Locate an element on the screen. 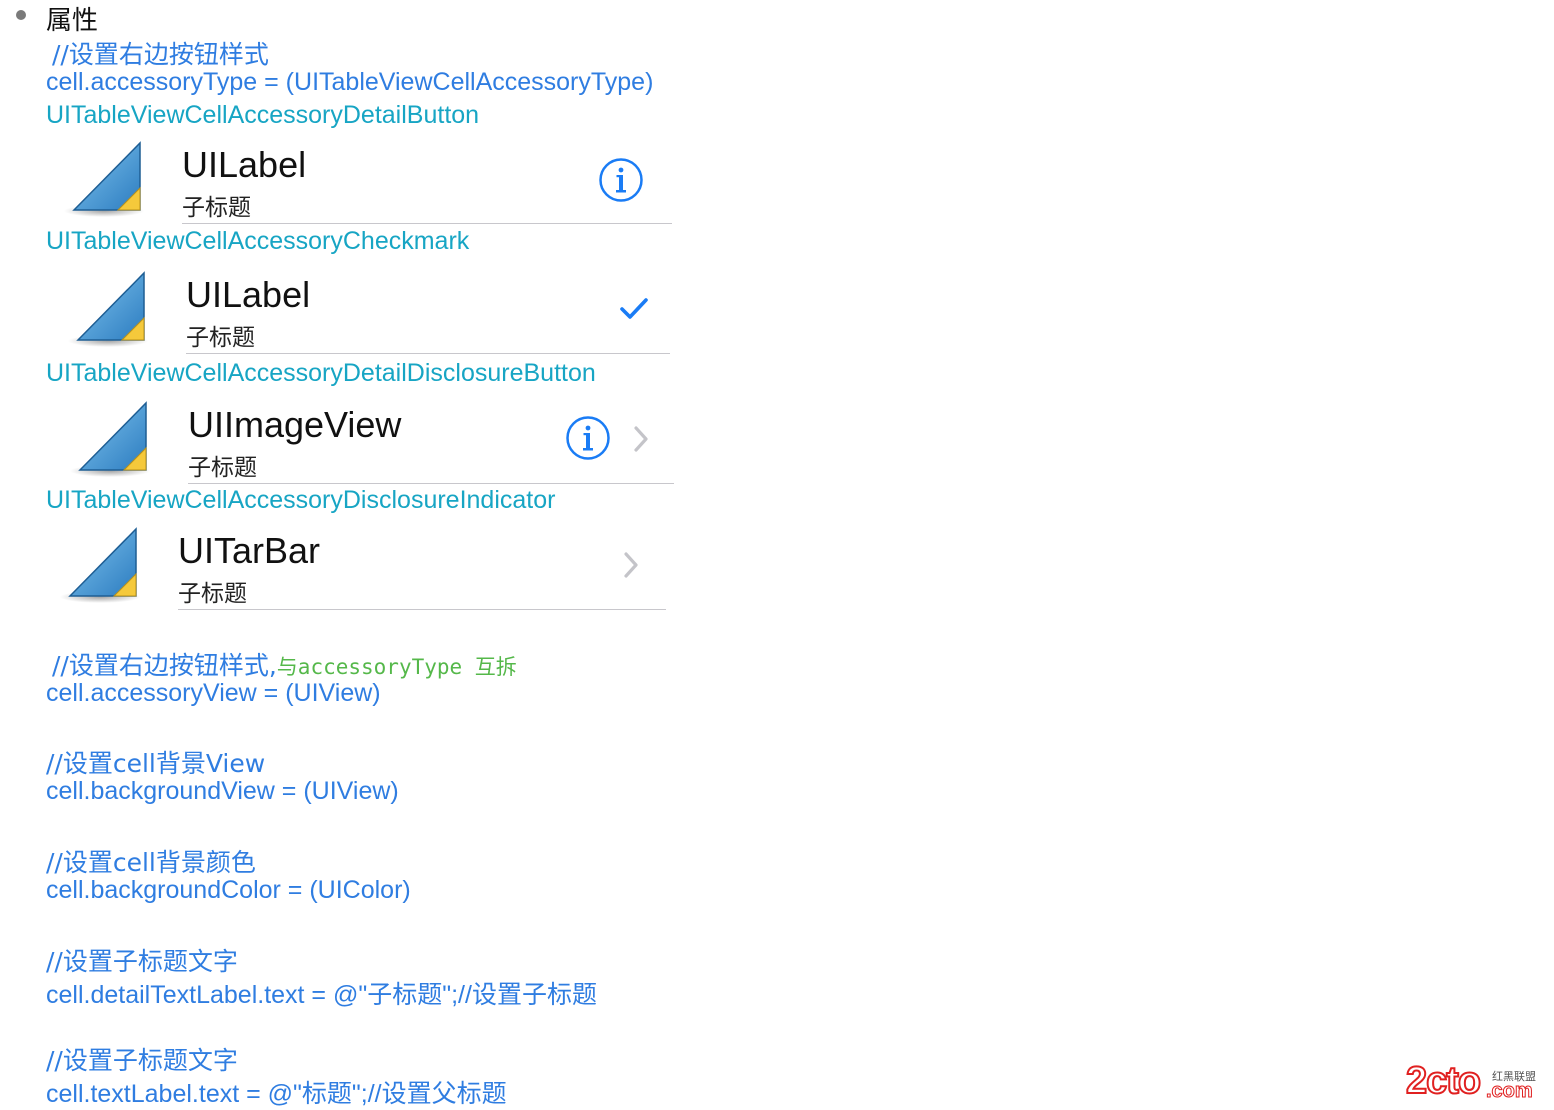 The height and width of the screenshot is (1110, 1554). code-line: cell.accessoryView = (UIView) is located at coordinates (213, 693).